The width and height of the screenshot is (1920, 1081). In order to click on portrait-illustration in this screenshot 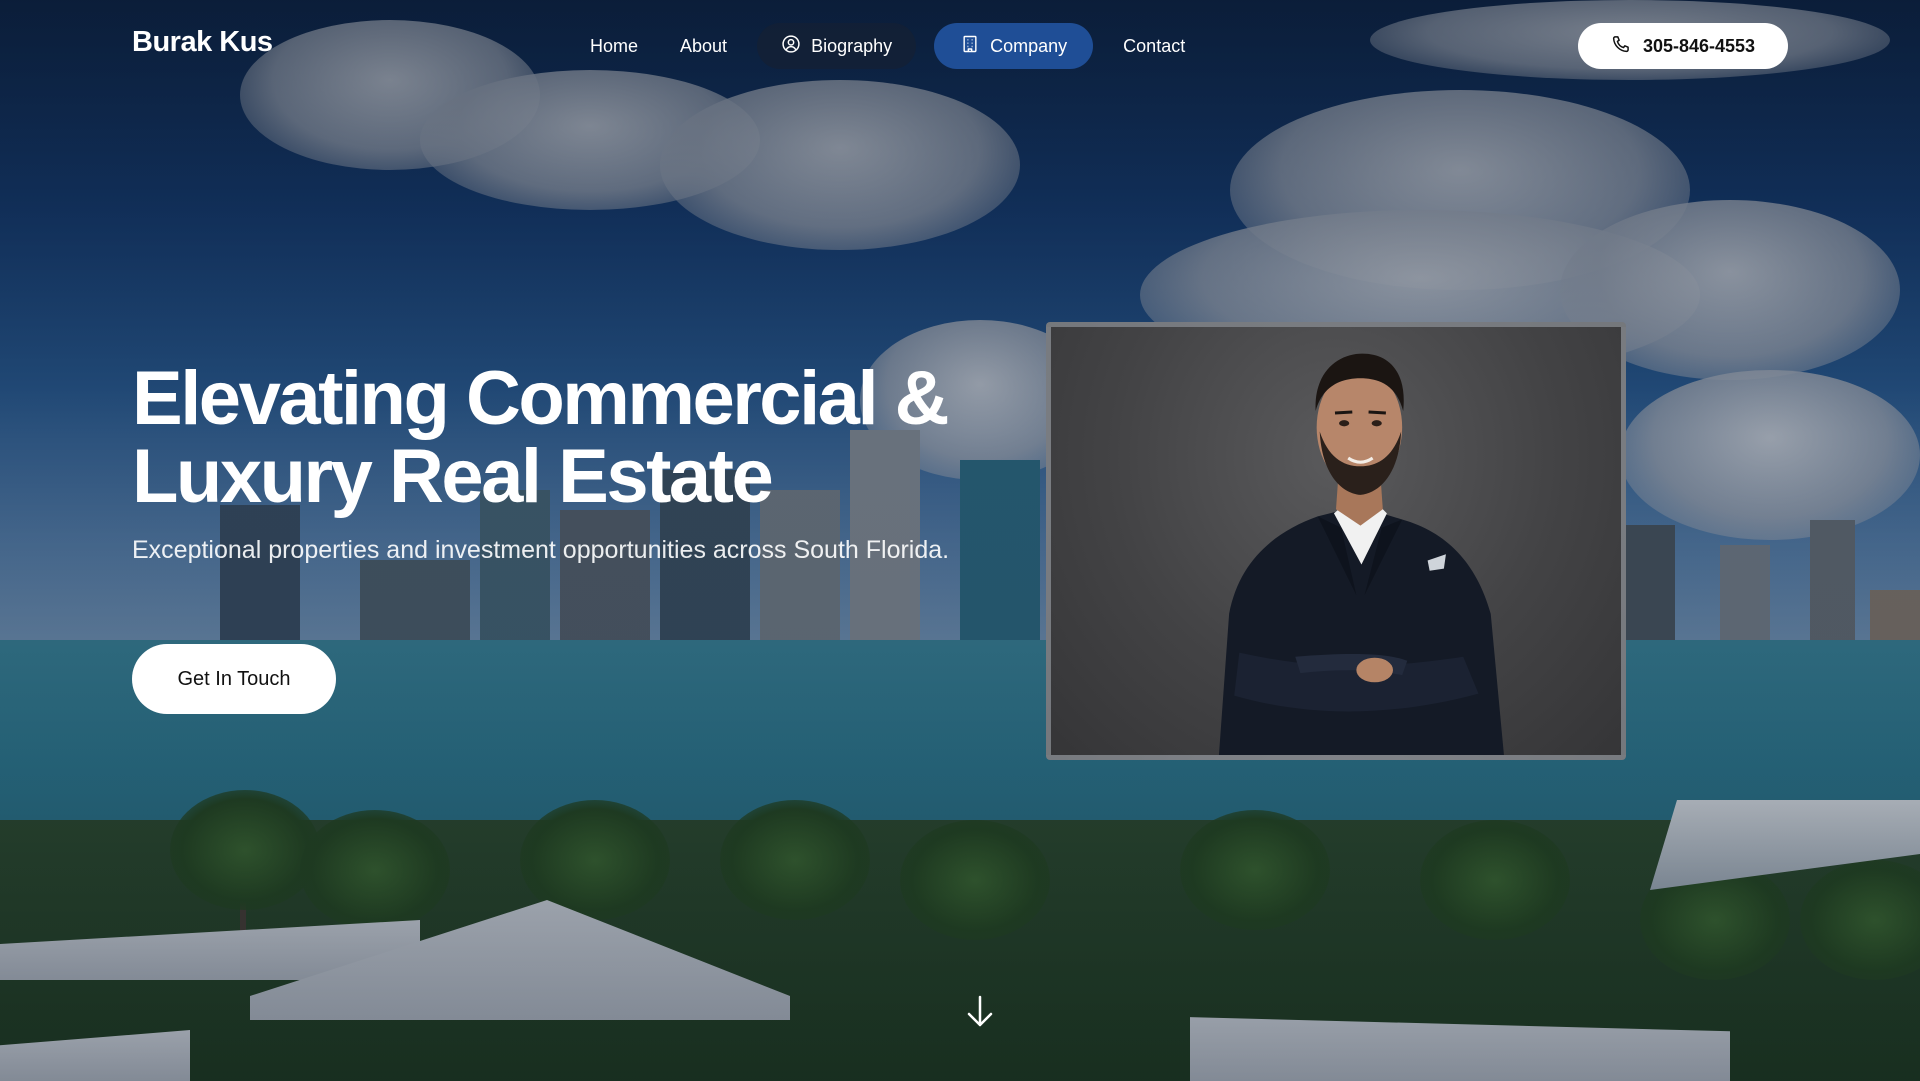, I will do `click(1361, 554)`.